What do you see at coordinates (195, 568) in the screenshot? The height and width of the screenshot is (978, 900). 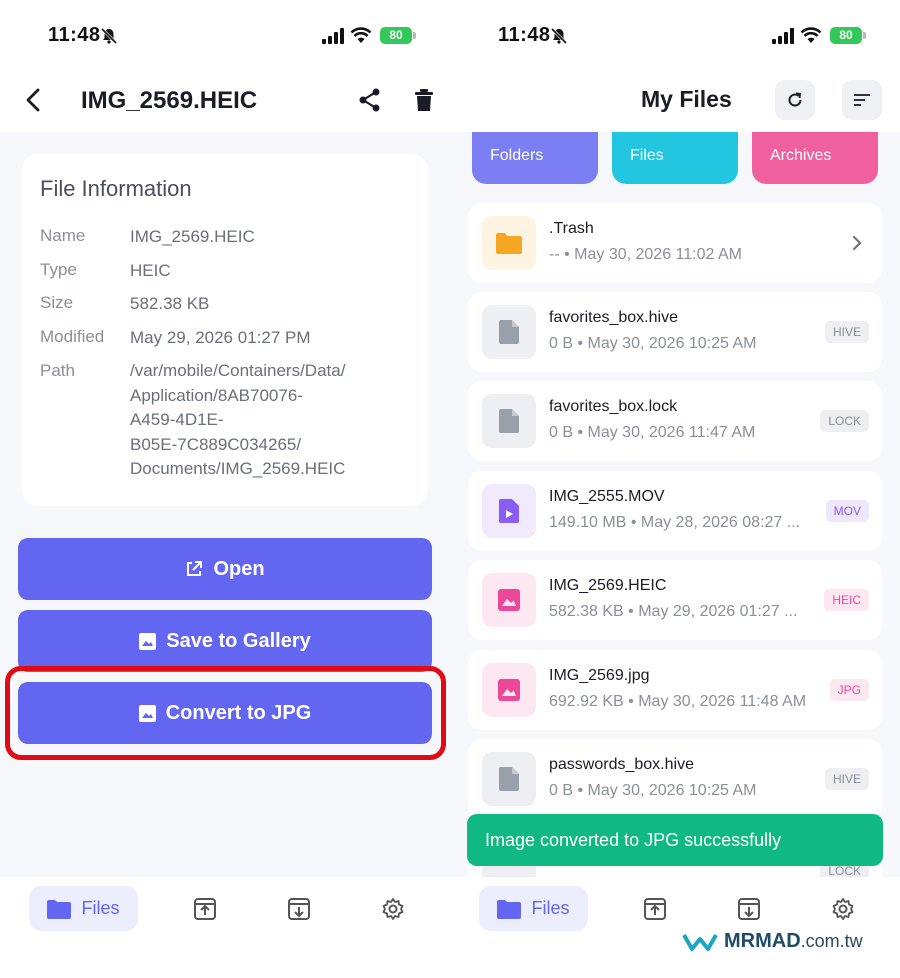 I see `external-link-icon` at bounding box center [195, 568].